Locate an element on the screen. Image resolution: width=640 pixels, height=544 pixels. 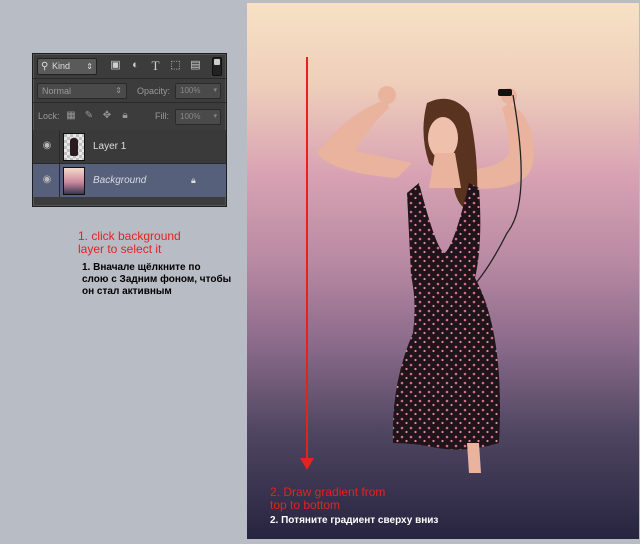
smart-object-filter-icon: ▤ is located at coordinates (195, 65).